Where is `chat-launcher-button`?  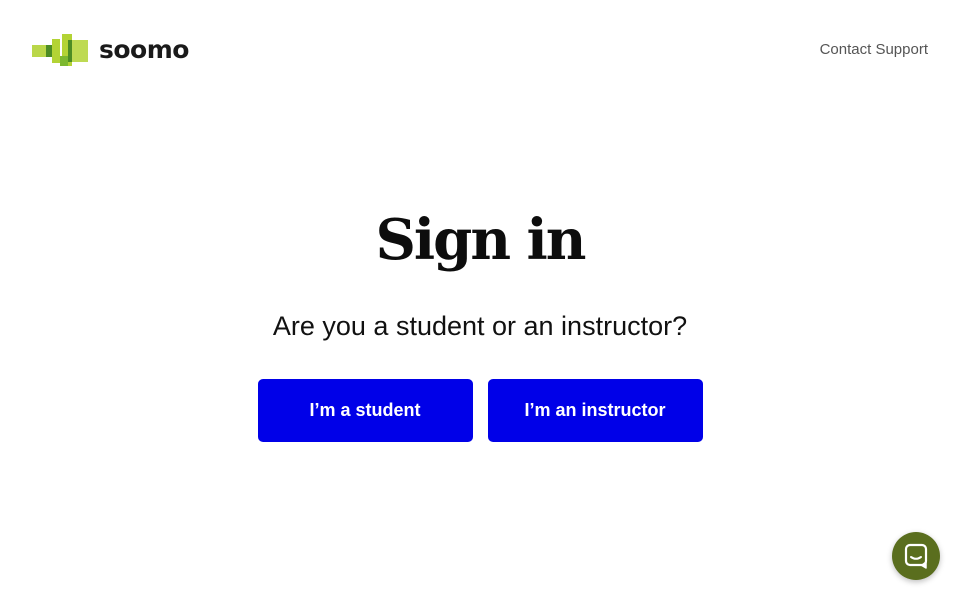 chat-launcher-button is located at coordinates (916, 556).